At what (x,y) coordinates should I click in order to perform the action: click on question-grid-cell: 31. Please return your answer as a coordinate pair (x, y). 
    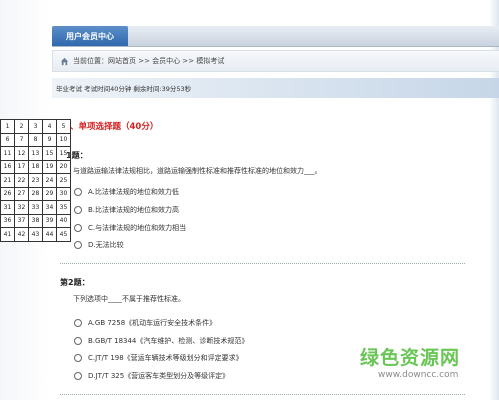
    Looking at the image, I should click on (7, 207).